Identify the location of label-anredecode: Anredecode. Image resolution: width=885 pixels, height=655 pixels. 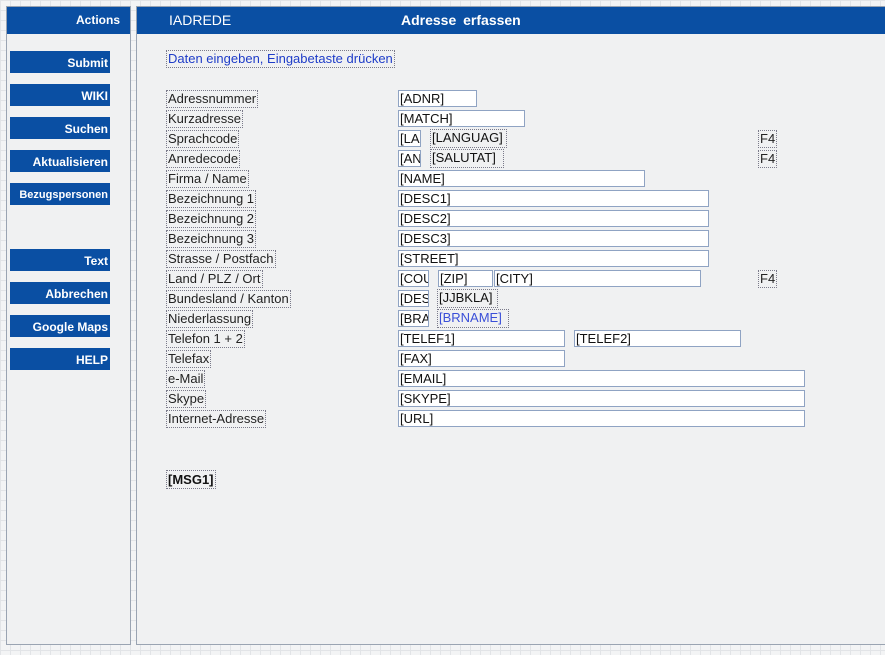
(203, 159).